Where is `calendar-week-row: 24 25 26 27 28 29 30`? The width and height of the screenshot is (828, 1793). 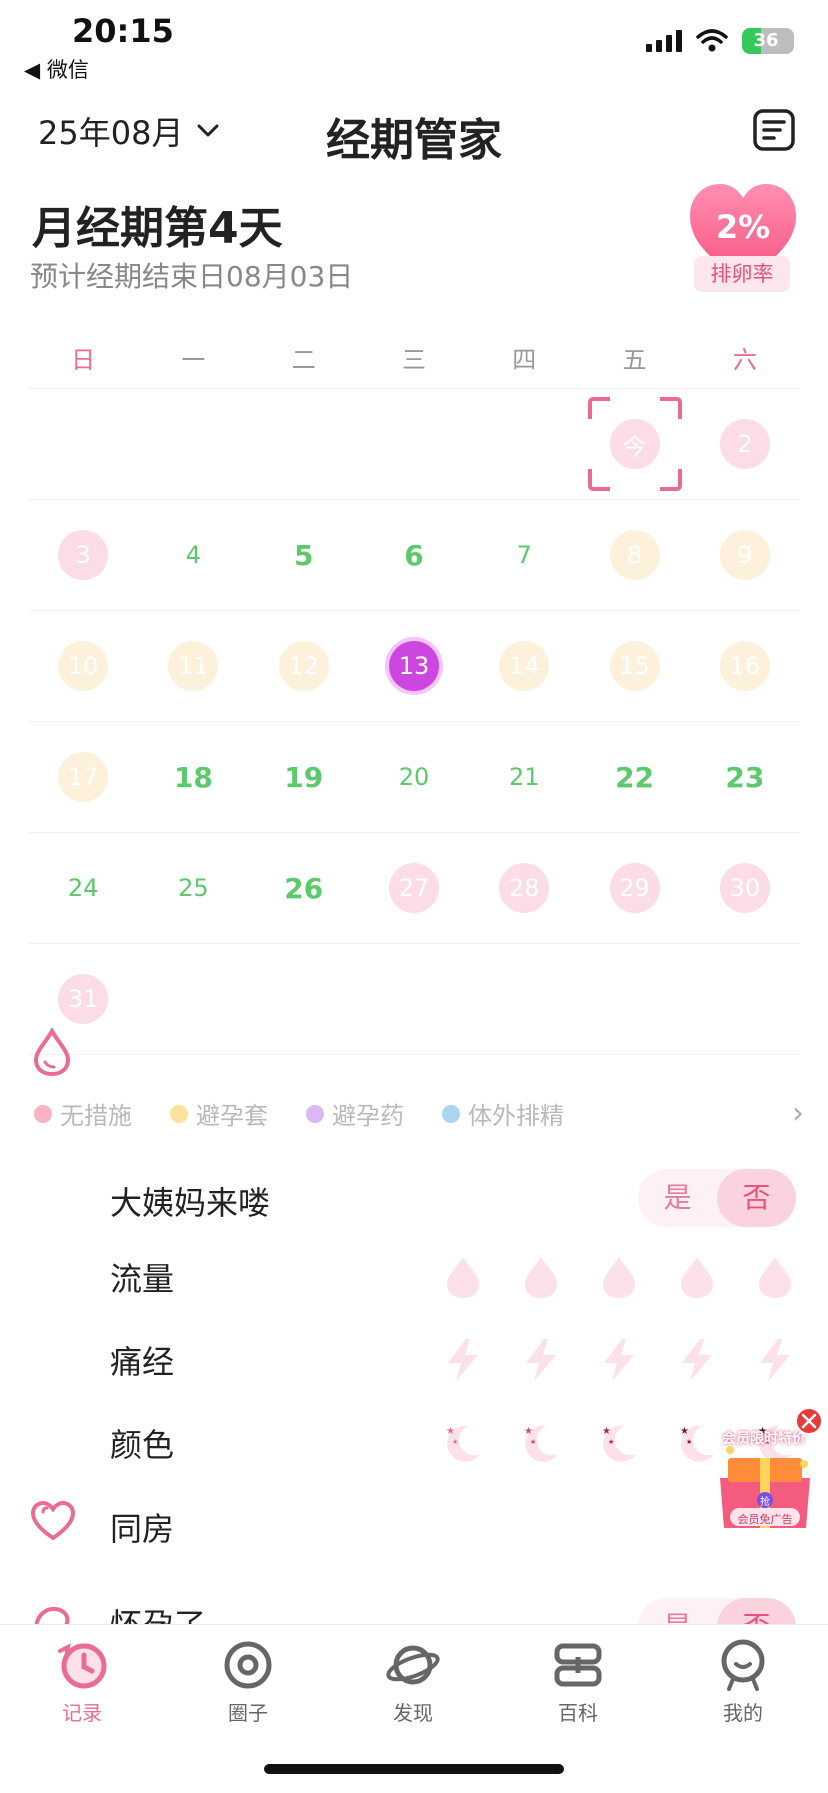 calendar-week-row: 24 25 26 27 28 29 30 is located at coordinates (414, 887).